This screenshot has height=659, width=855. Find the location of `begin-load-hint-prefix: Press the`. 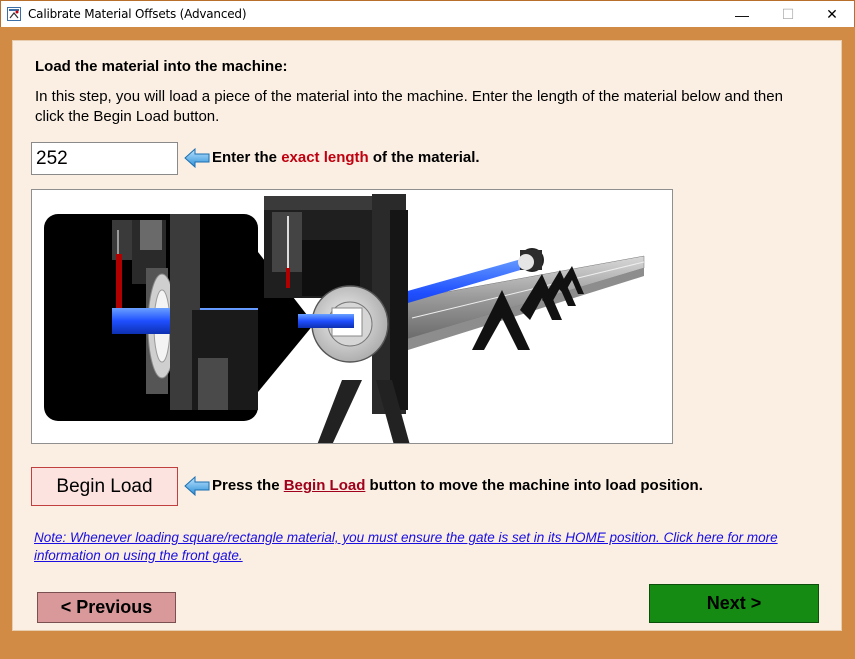

begin-load-hint-prefix: Press the is located at coordinates (248, 485).